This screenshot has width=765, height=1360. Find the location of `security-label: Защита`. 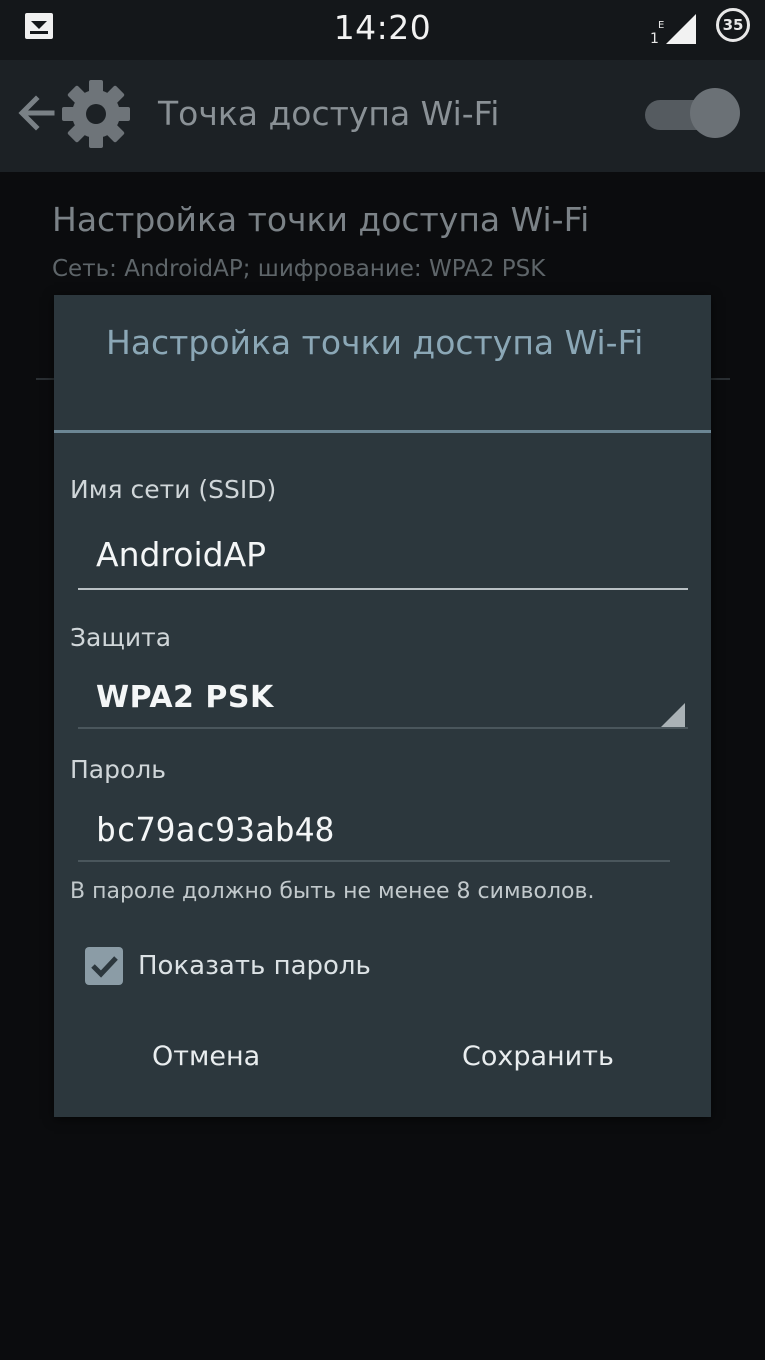

security-label: Защита is located at coordinates (121, 637).